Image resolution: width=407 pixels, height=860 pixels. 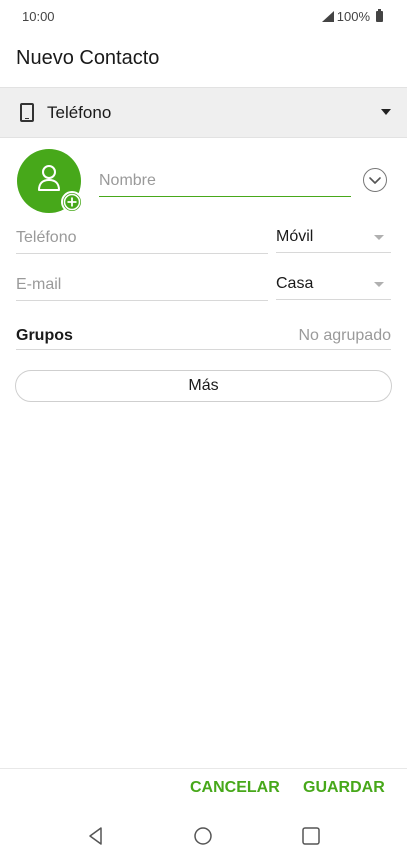 I want to click on email-type-label: Casa, so click(x=295, y=283).